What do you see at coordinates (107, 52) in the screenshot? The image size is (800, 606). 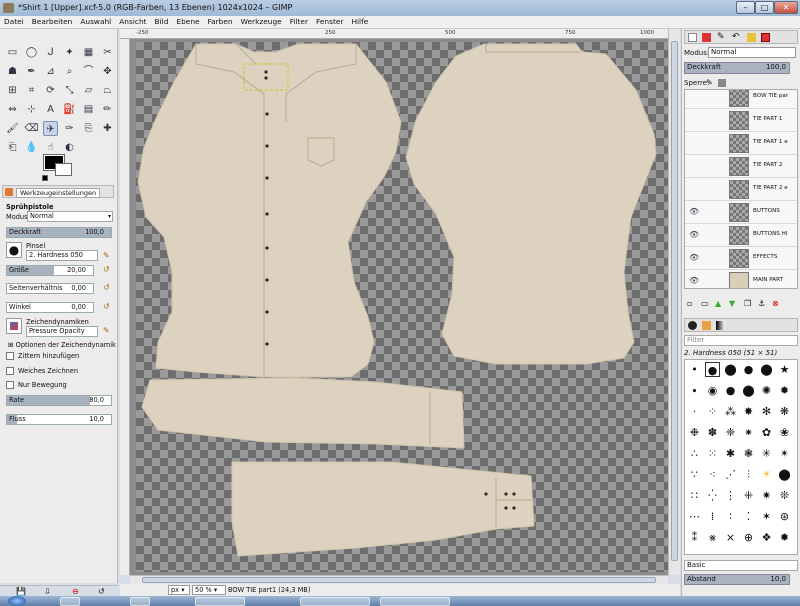 I see `scissors-icon: ✂` at bounding box center [107, 52].